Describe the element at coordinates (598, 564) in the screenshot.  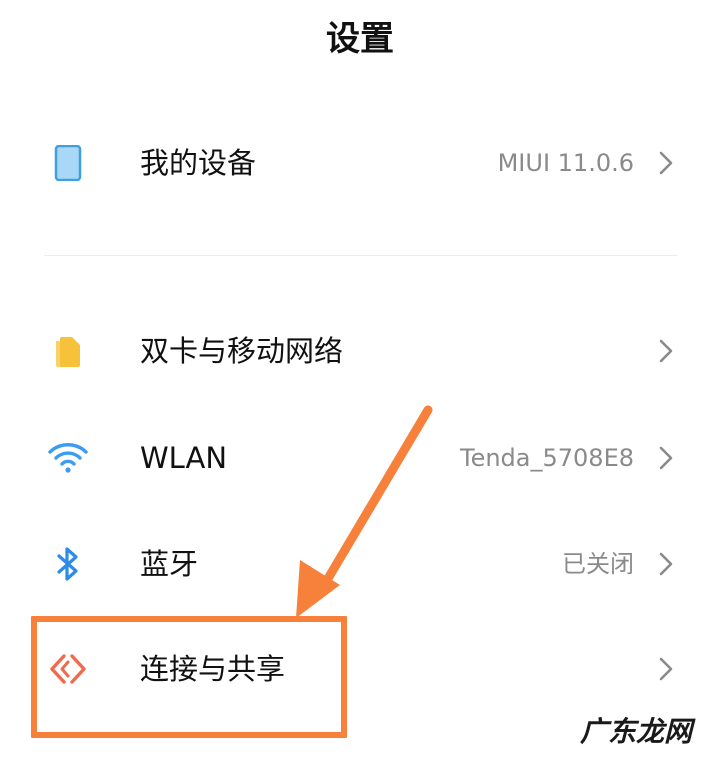
I see `settings-item-value: 已关闭` at that location.